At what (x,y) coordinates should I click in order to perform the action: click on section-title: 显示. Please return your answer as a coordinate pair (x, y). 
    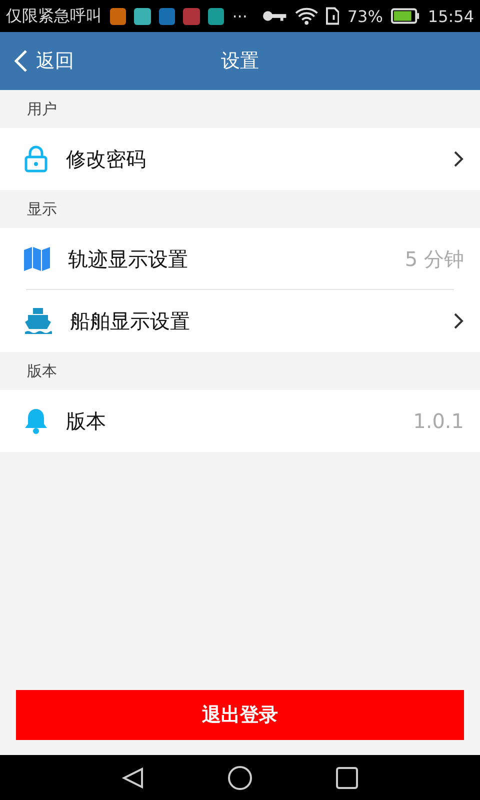
    Looking at the image, I should click on (42, 209).